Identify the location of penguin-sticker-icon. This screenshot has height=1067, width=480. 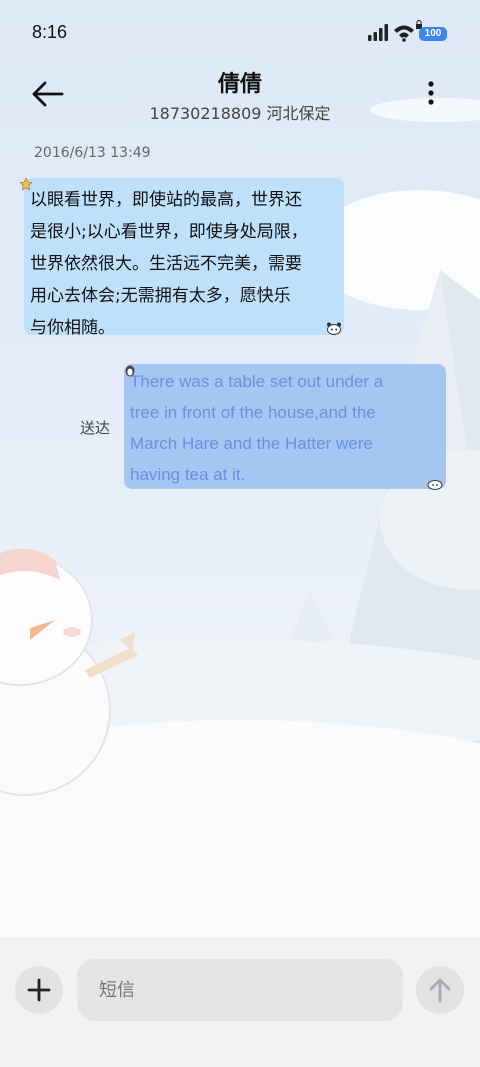
(130, 371).